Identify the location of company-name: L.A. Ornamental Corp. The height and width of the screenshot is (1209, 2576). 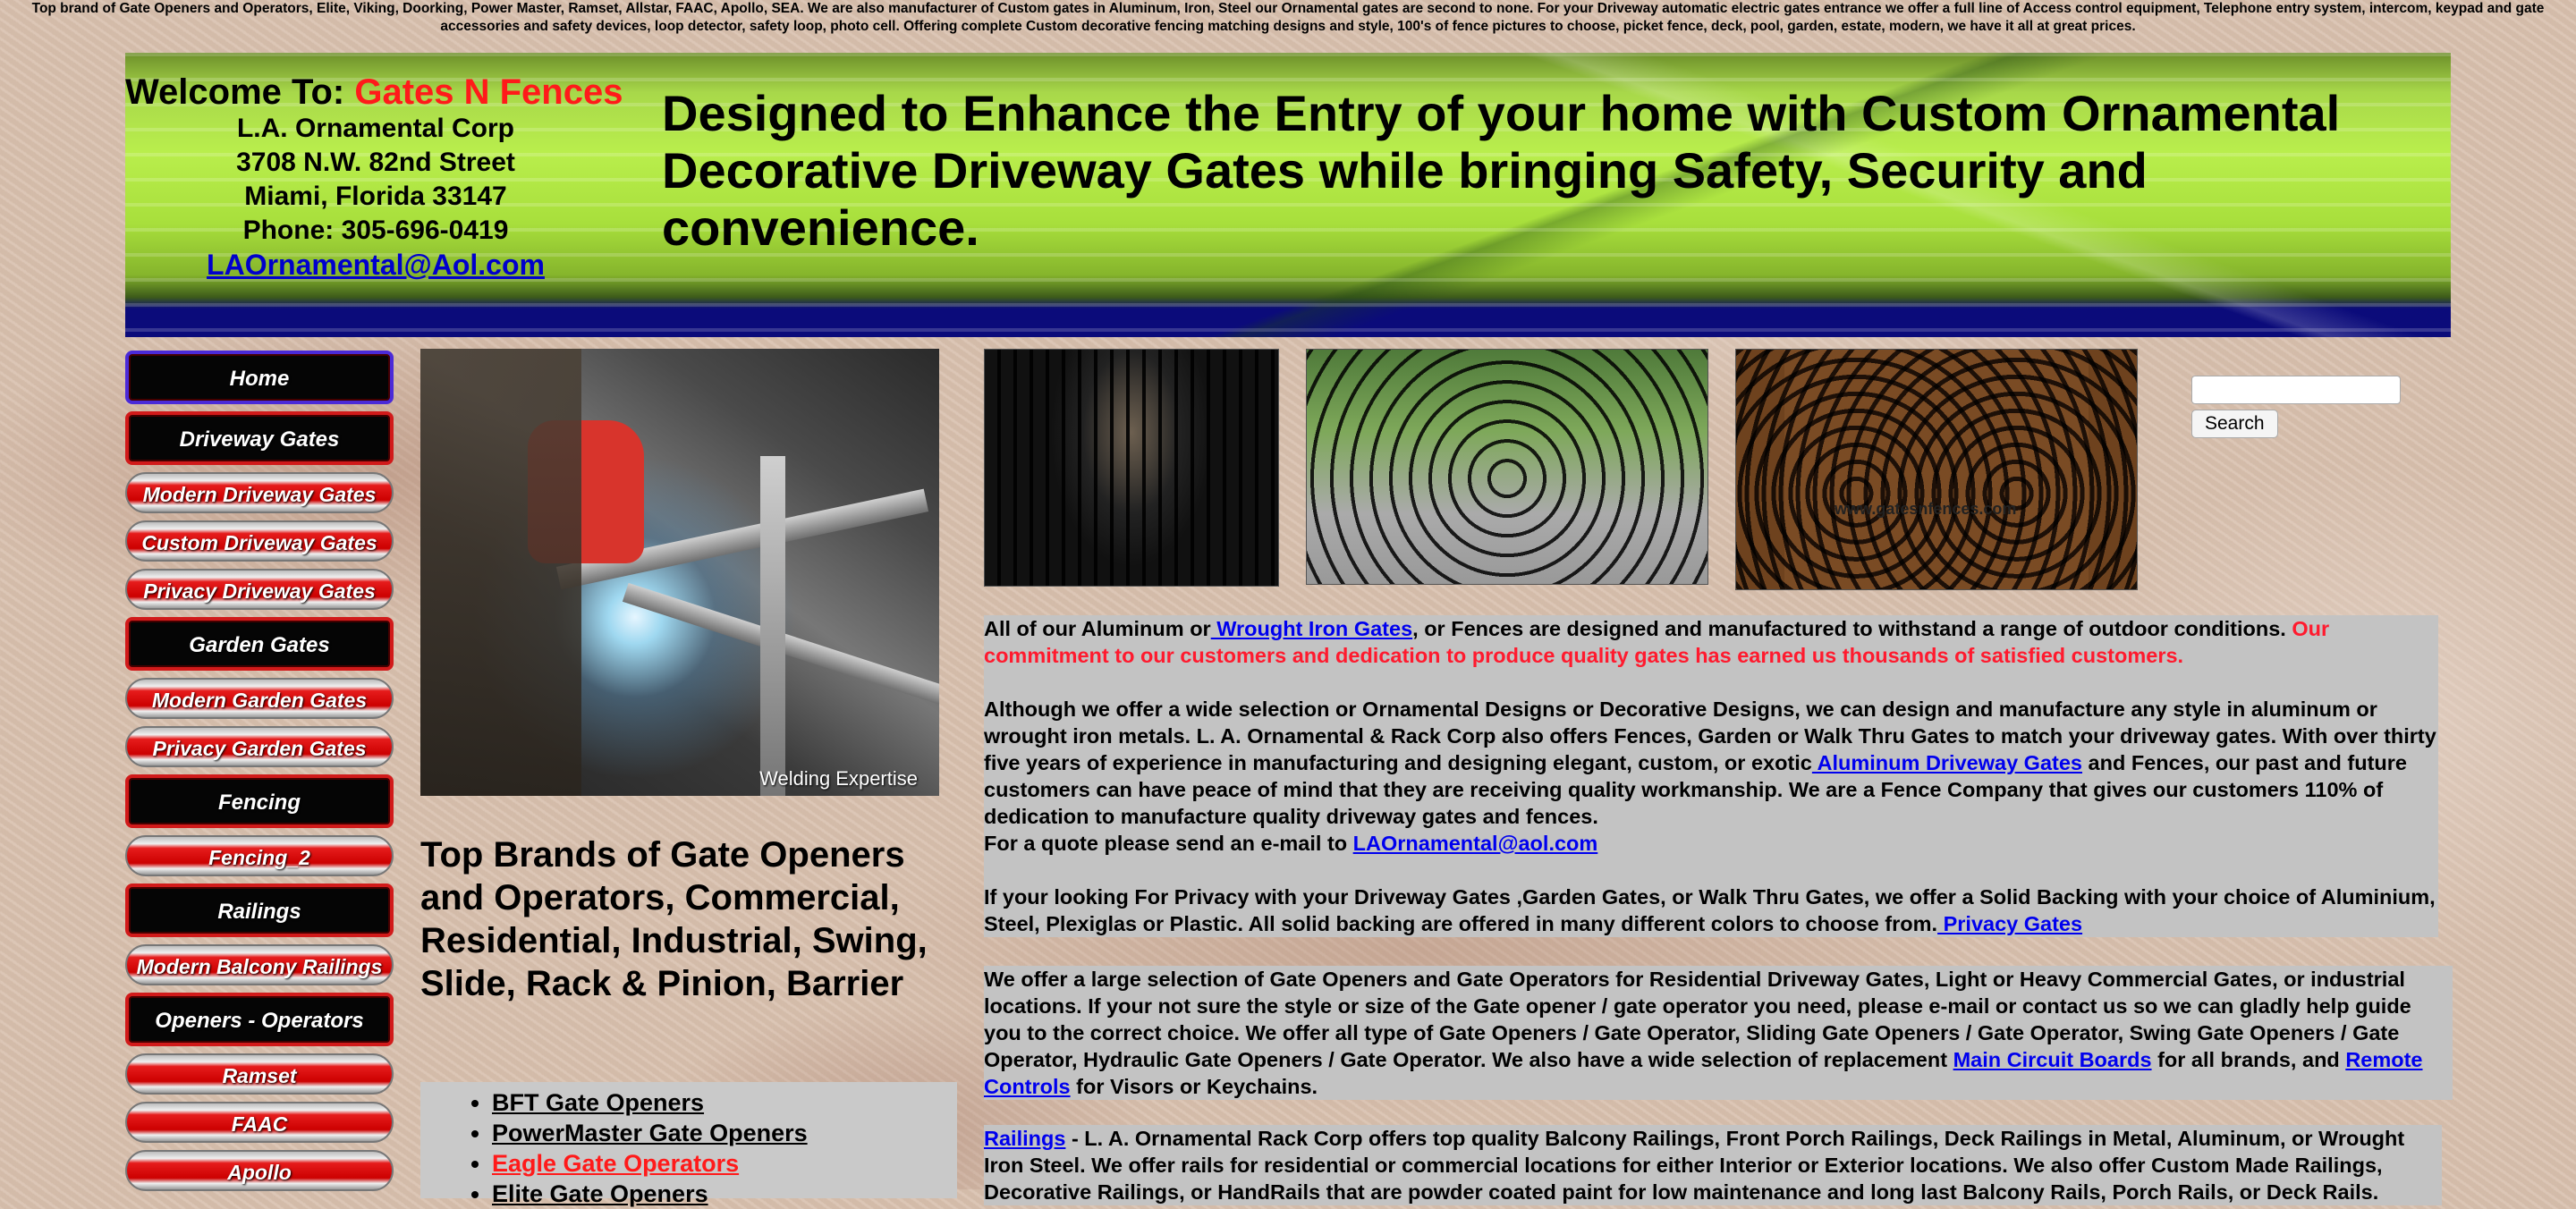
(375, 128).